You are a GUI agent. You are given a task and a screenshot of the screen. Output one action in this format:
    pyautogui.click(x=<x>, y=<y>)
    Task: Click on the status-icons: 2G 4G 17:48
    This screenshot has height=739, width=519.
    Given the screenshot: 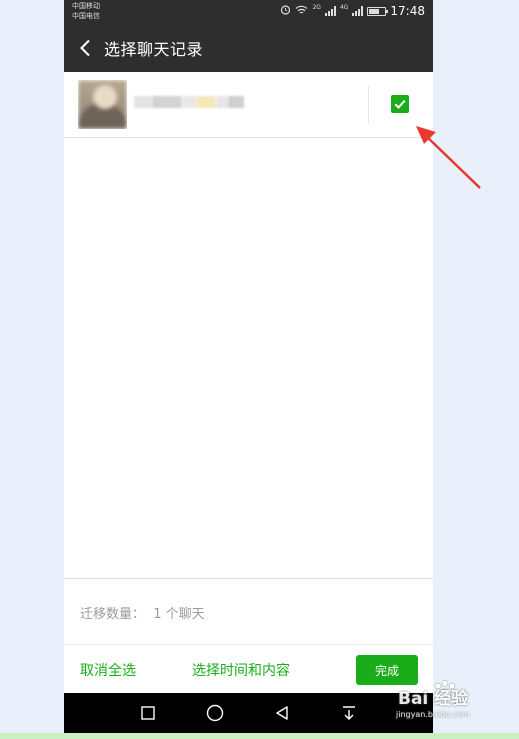 What is the action you would take?
    pyautogui.click(x=352, y=11)
    